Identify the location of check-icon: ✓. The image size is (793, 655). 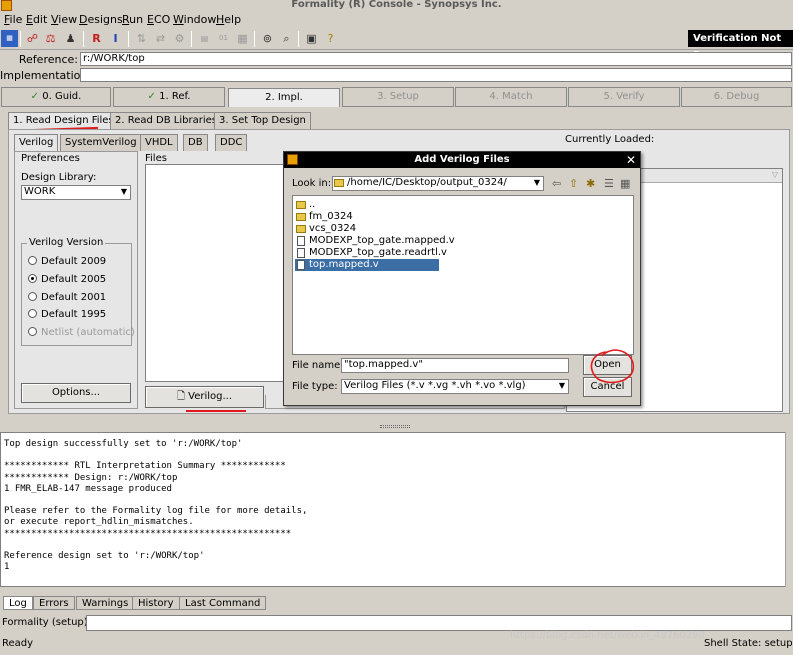
(153, 96).